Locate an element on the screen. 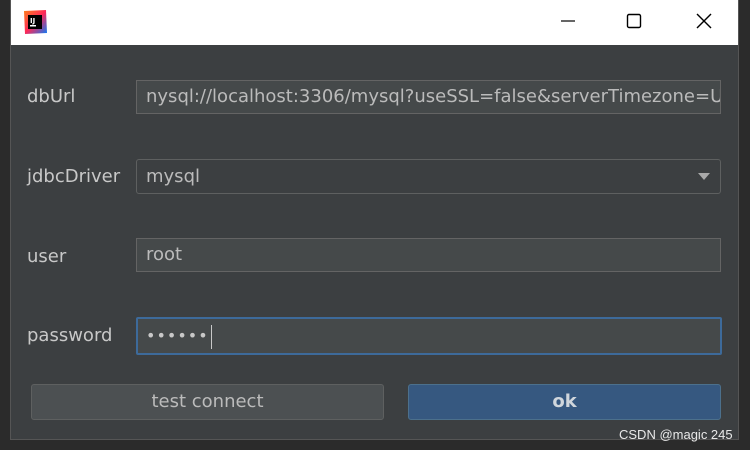 This screenshot has width=750, height=450. close-button is located at coordinates (704, 22).